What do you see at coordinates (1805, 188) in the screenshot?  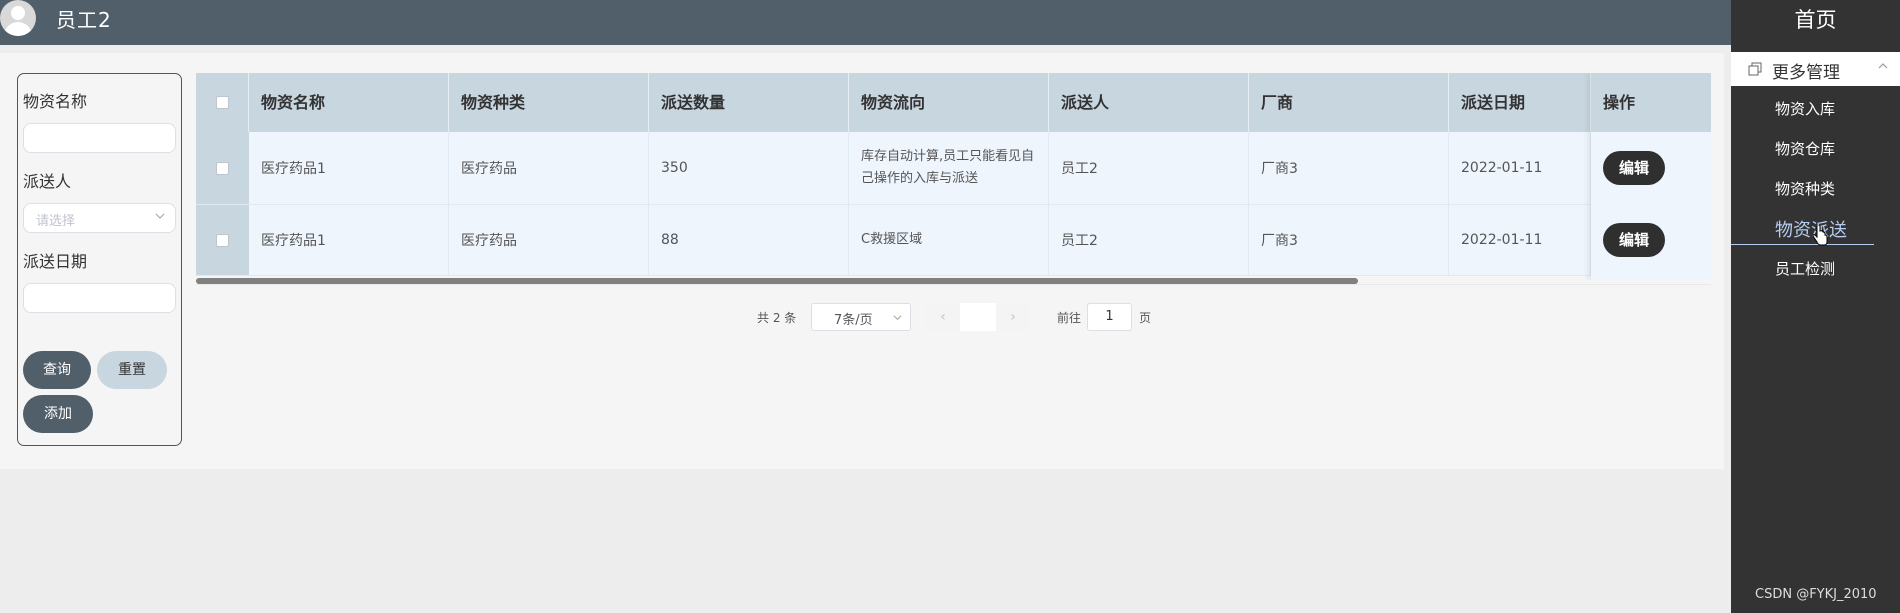 I see `sidebar-item-material-category: 物资种类` at bounding box center [1805, 188].